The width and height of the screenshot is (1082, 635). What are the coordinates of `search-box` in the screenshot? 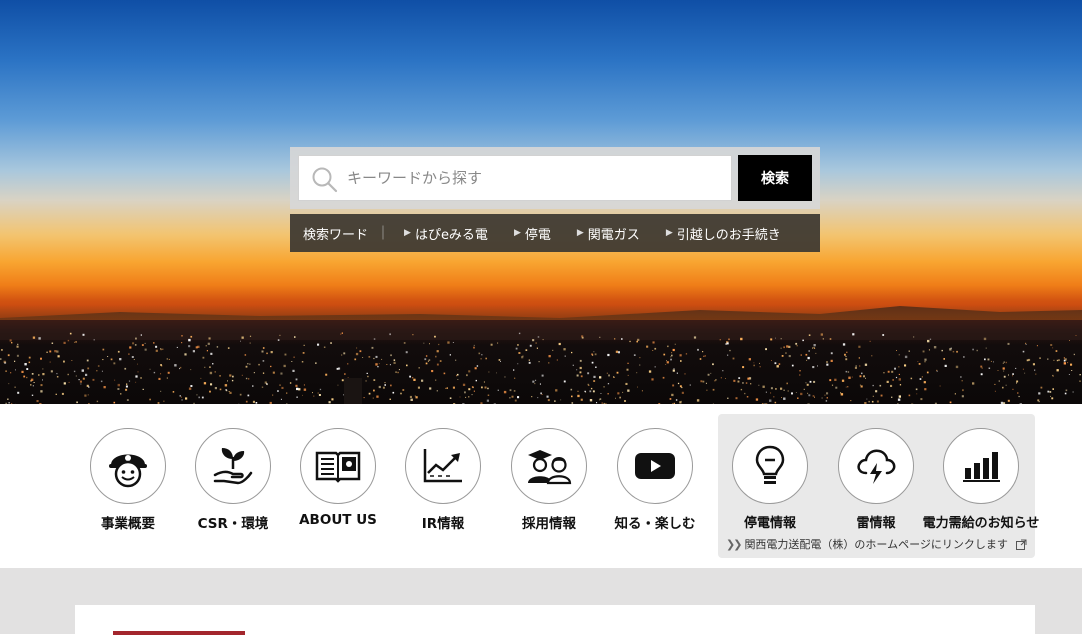 It's located at (515, 178).